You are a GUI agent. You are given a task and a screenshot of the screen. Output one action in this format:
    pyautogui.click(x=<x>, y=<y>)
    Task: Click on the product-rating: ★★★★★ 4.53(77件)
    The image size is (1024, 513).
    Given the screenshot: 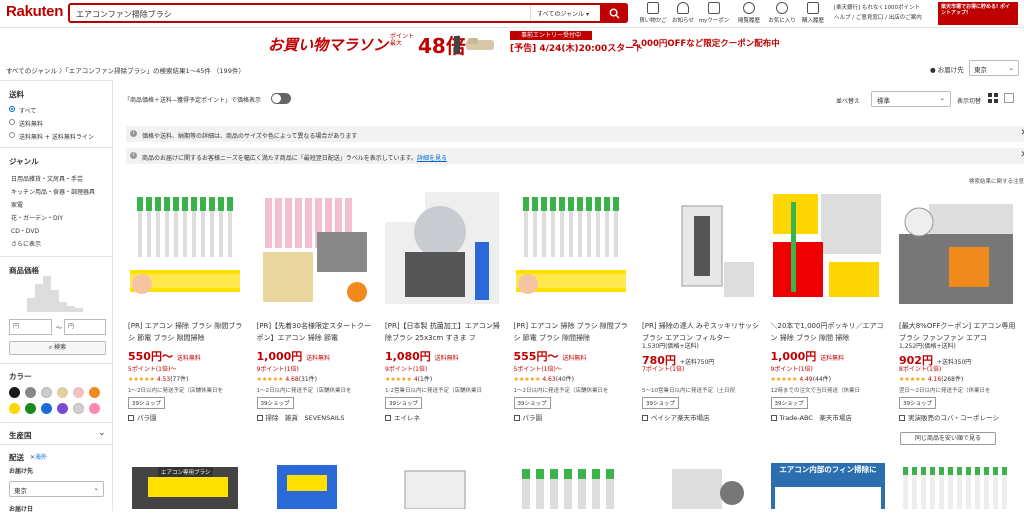 What is the action you would take?
    pyautogui.click(x=158, y=378)
    